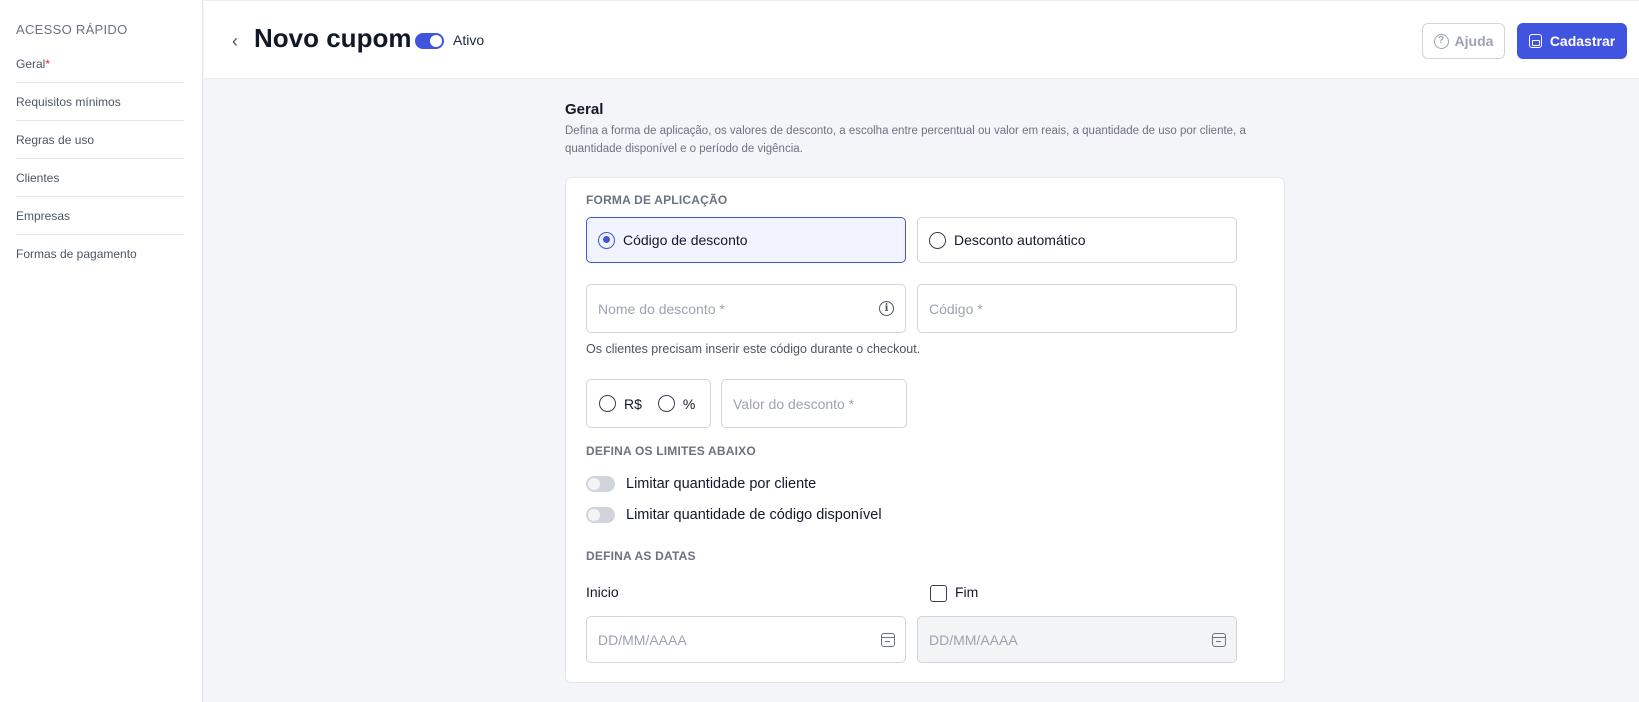 This screenshot has height=702, width=1639. What do you see at coordinates (333, 38) in the screenshot?
I see `page-title: Novo cupom` at bounding box center [333, 38].